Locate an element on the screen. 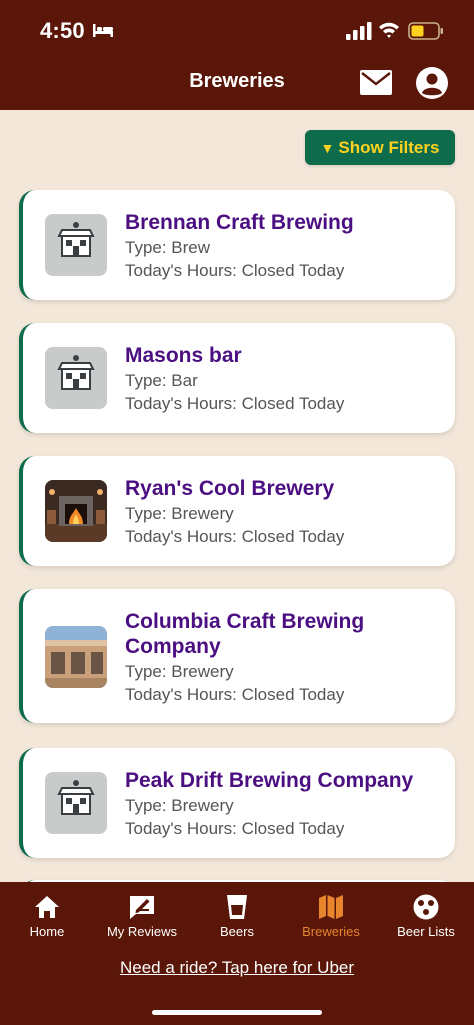 This screenshot has height=1025, width=474. tab-label: Breweries is located at coordinates (331, 931).